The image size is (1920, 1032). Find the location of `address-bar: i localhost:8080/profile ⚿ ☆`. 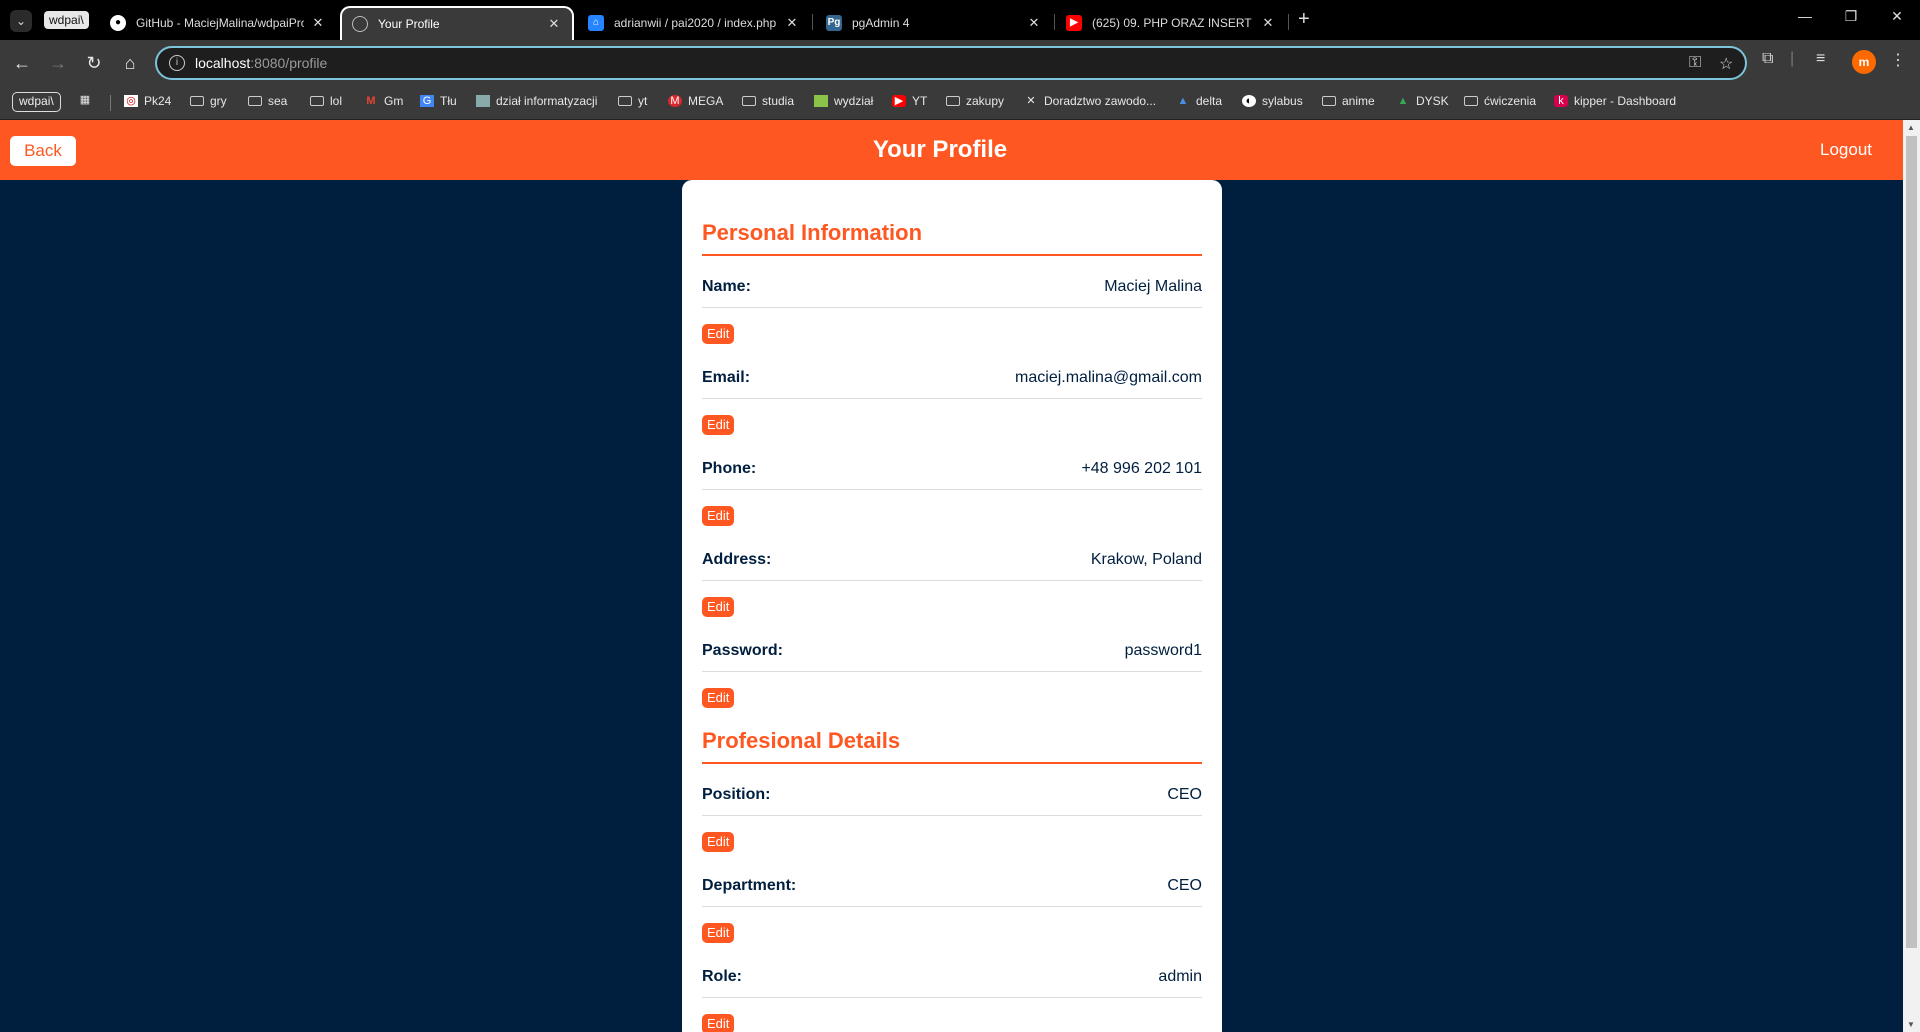

address-bar: i localhost:8080/profile ⚿ ☆ is located at coordinates (951, 63).